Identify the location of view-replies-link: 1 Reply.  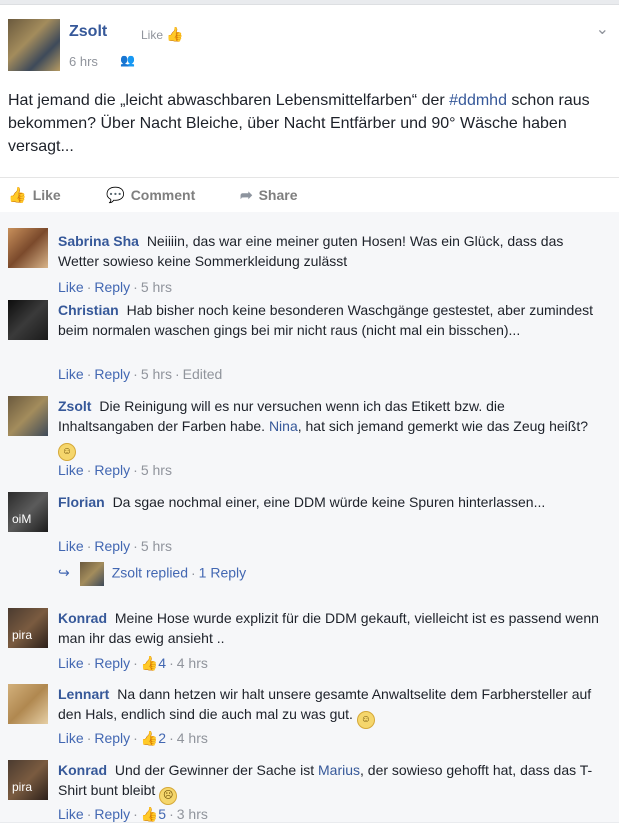
(222, 573).